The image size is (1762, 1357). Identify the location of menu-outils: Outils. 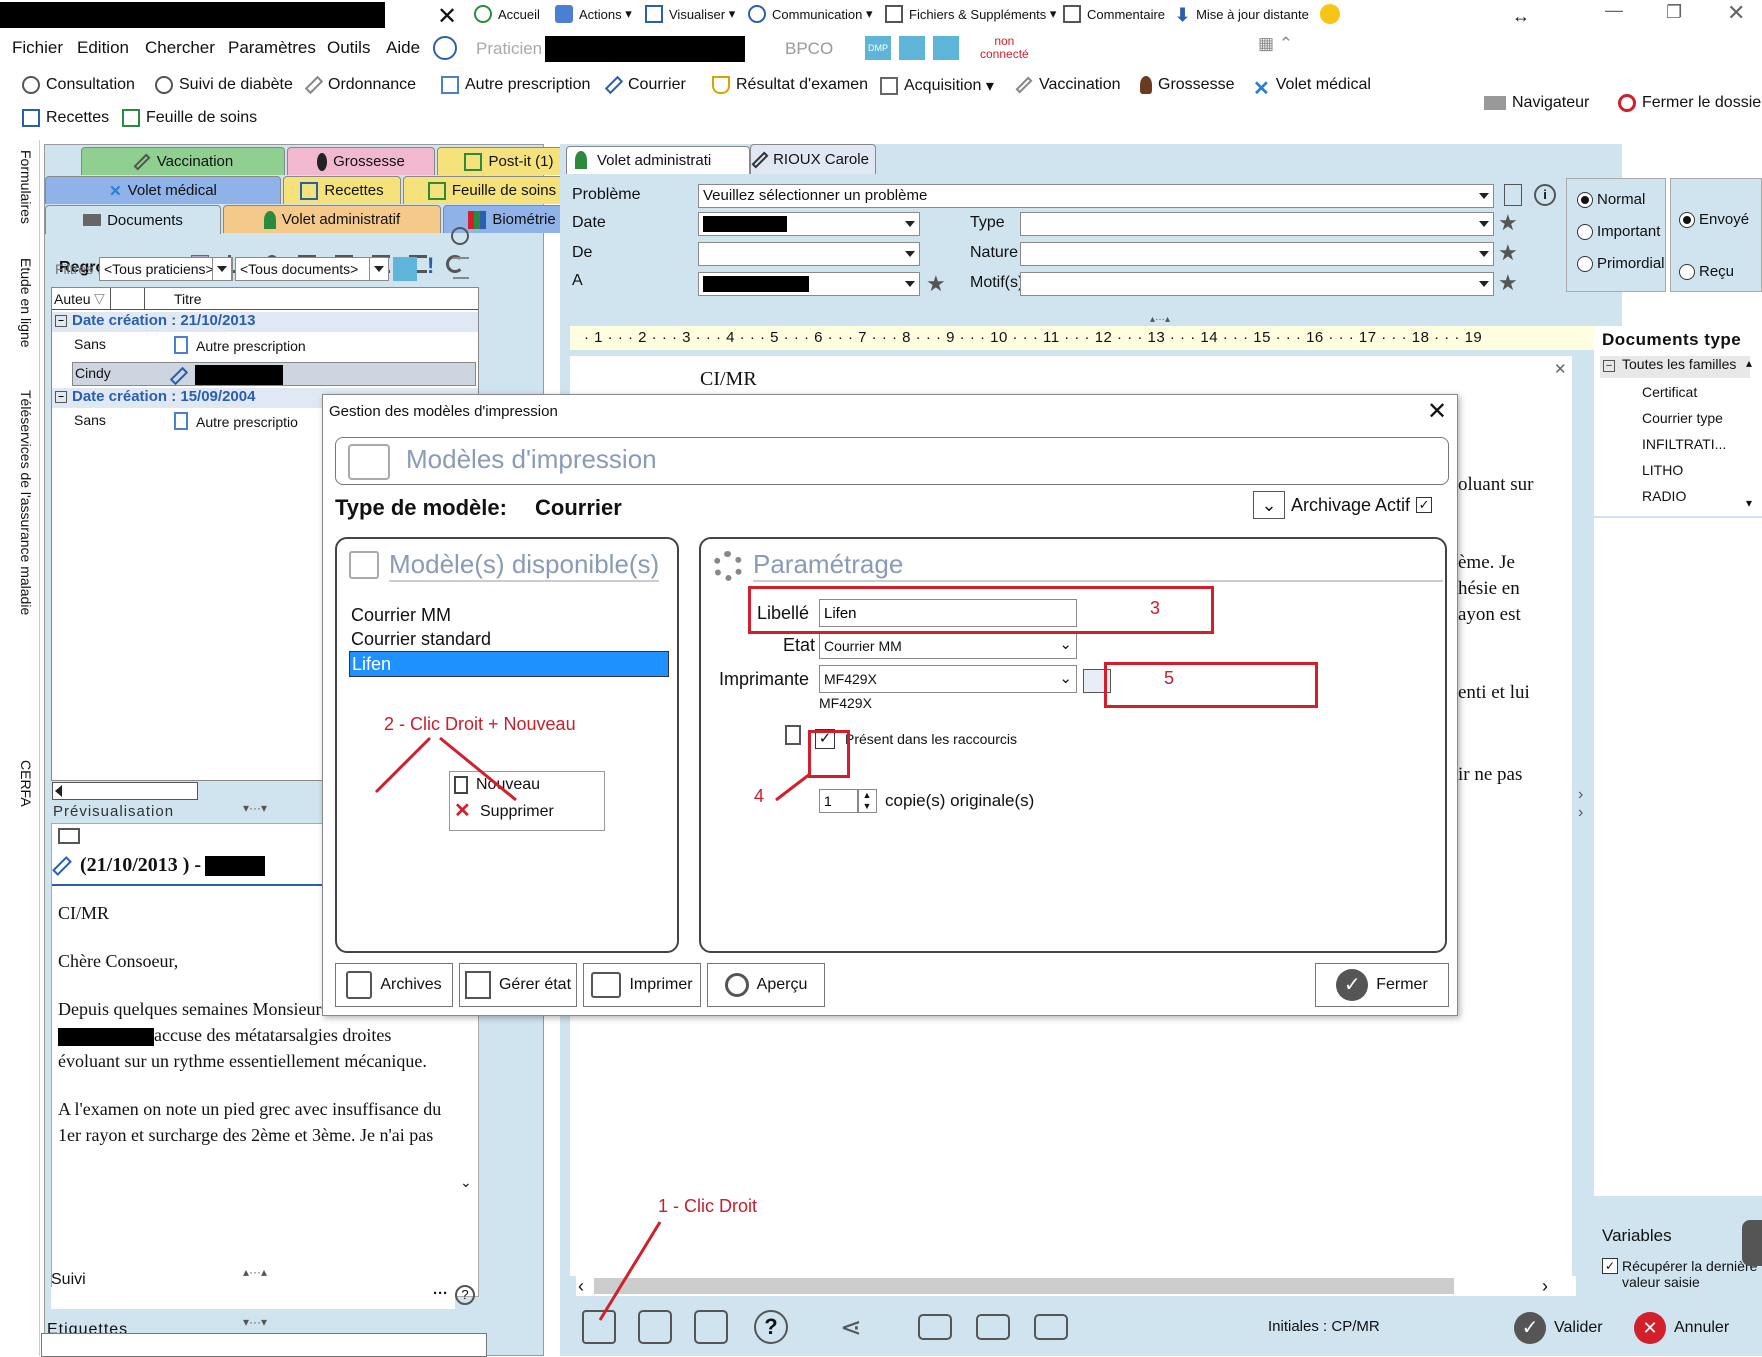
(348, 48).